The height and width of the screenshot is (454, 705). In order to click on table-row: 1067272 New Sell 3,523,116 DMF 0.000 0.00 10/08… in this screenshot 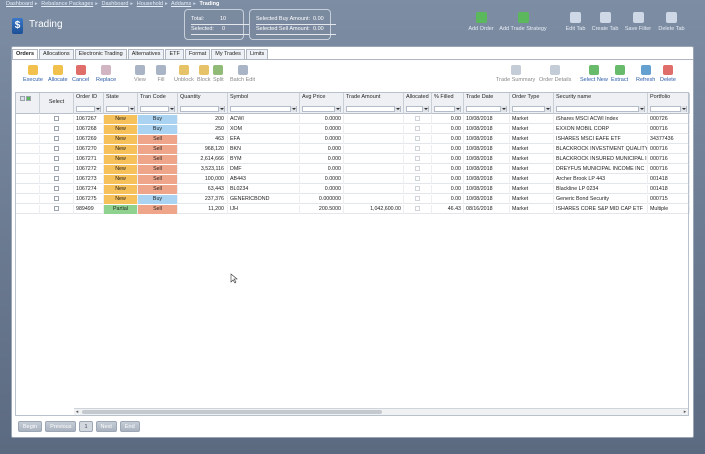, I will do `click(353, 169)`.